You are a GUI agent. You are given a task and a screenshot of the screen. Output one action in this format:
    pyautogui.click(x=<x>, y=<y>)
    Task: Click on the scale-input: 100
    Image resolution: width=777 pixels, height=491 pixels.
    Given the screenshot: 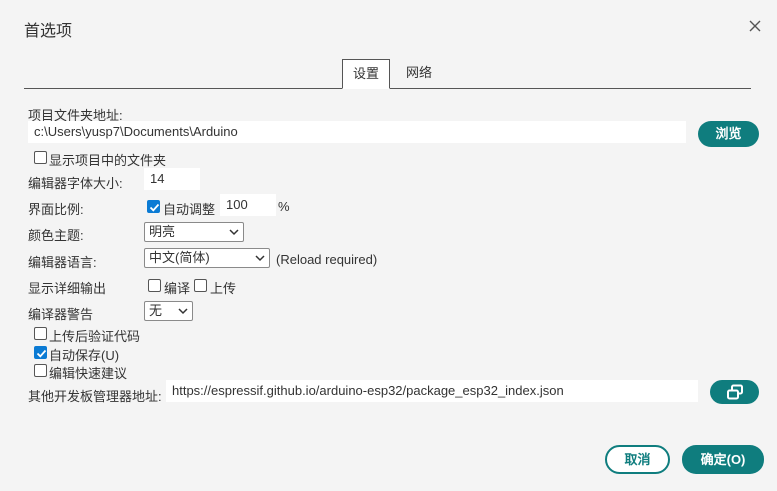 What is the action you would take?
    pyautogui.click(x=248, y=205)
    